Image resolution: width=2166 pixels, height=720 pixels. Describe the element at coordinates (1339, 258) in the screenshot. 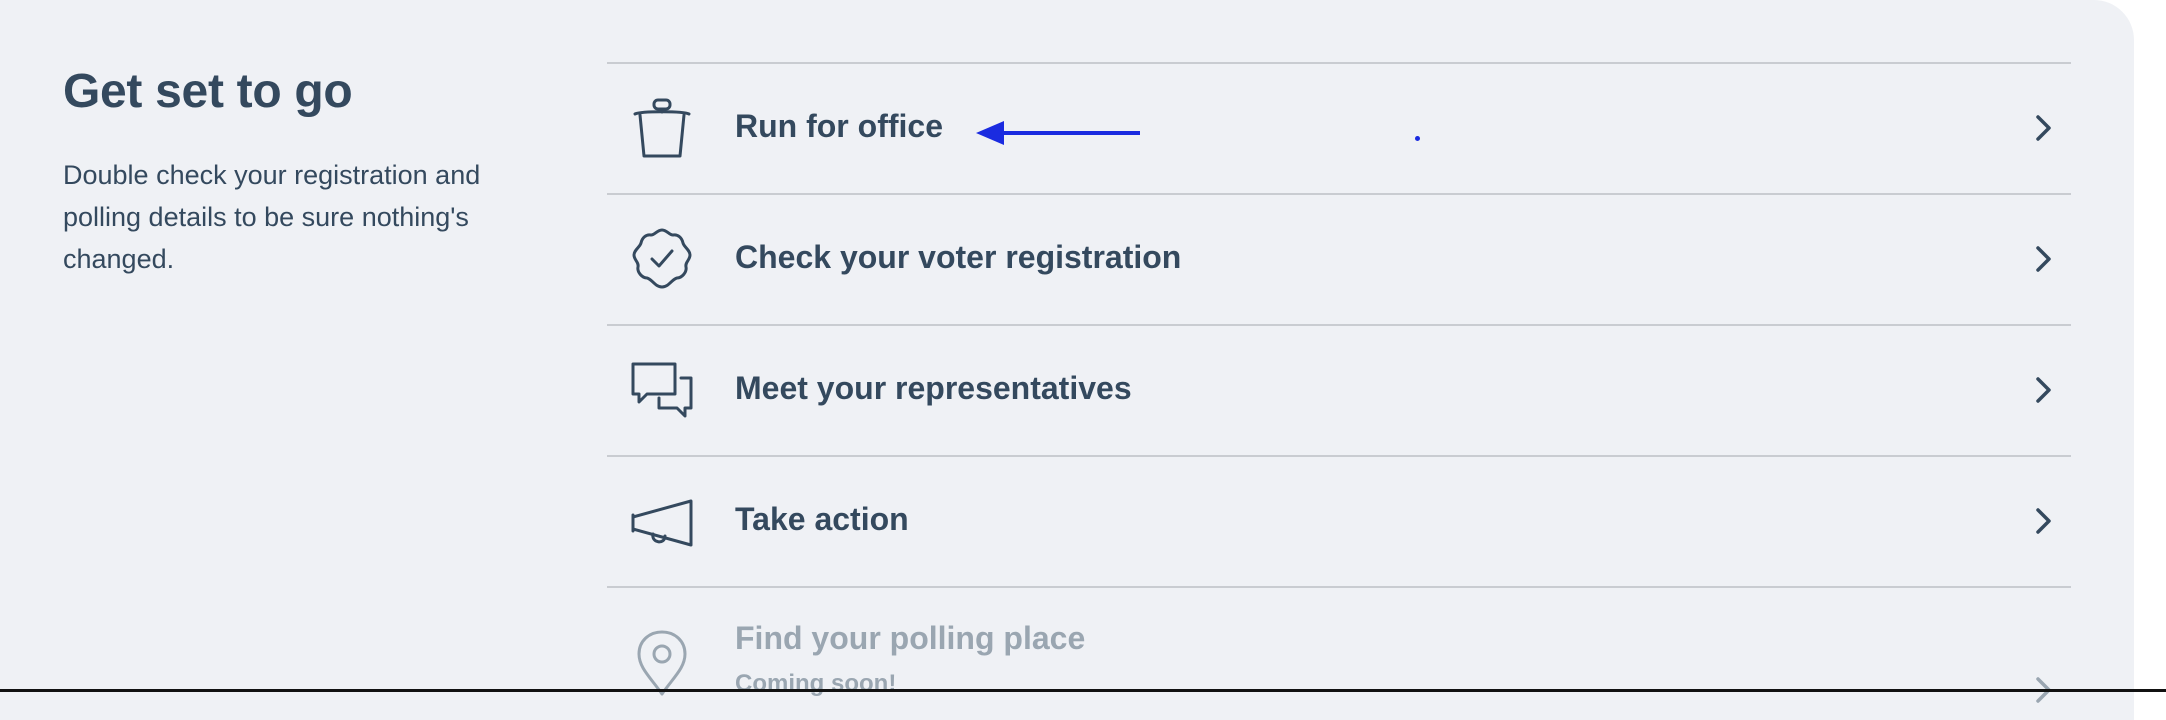

I see `check-voter-registration-row: Check your voter registration` at that location.